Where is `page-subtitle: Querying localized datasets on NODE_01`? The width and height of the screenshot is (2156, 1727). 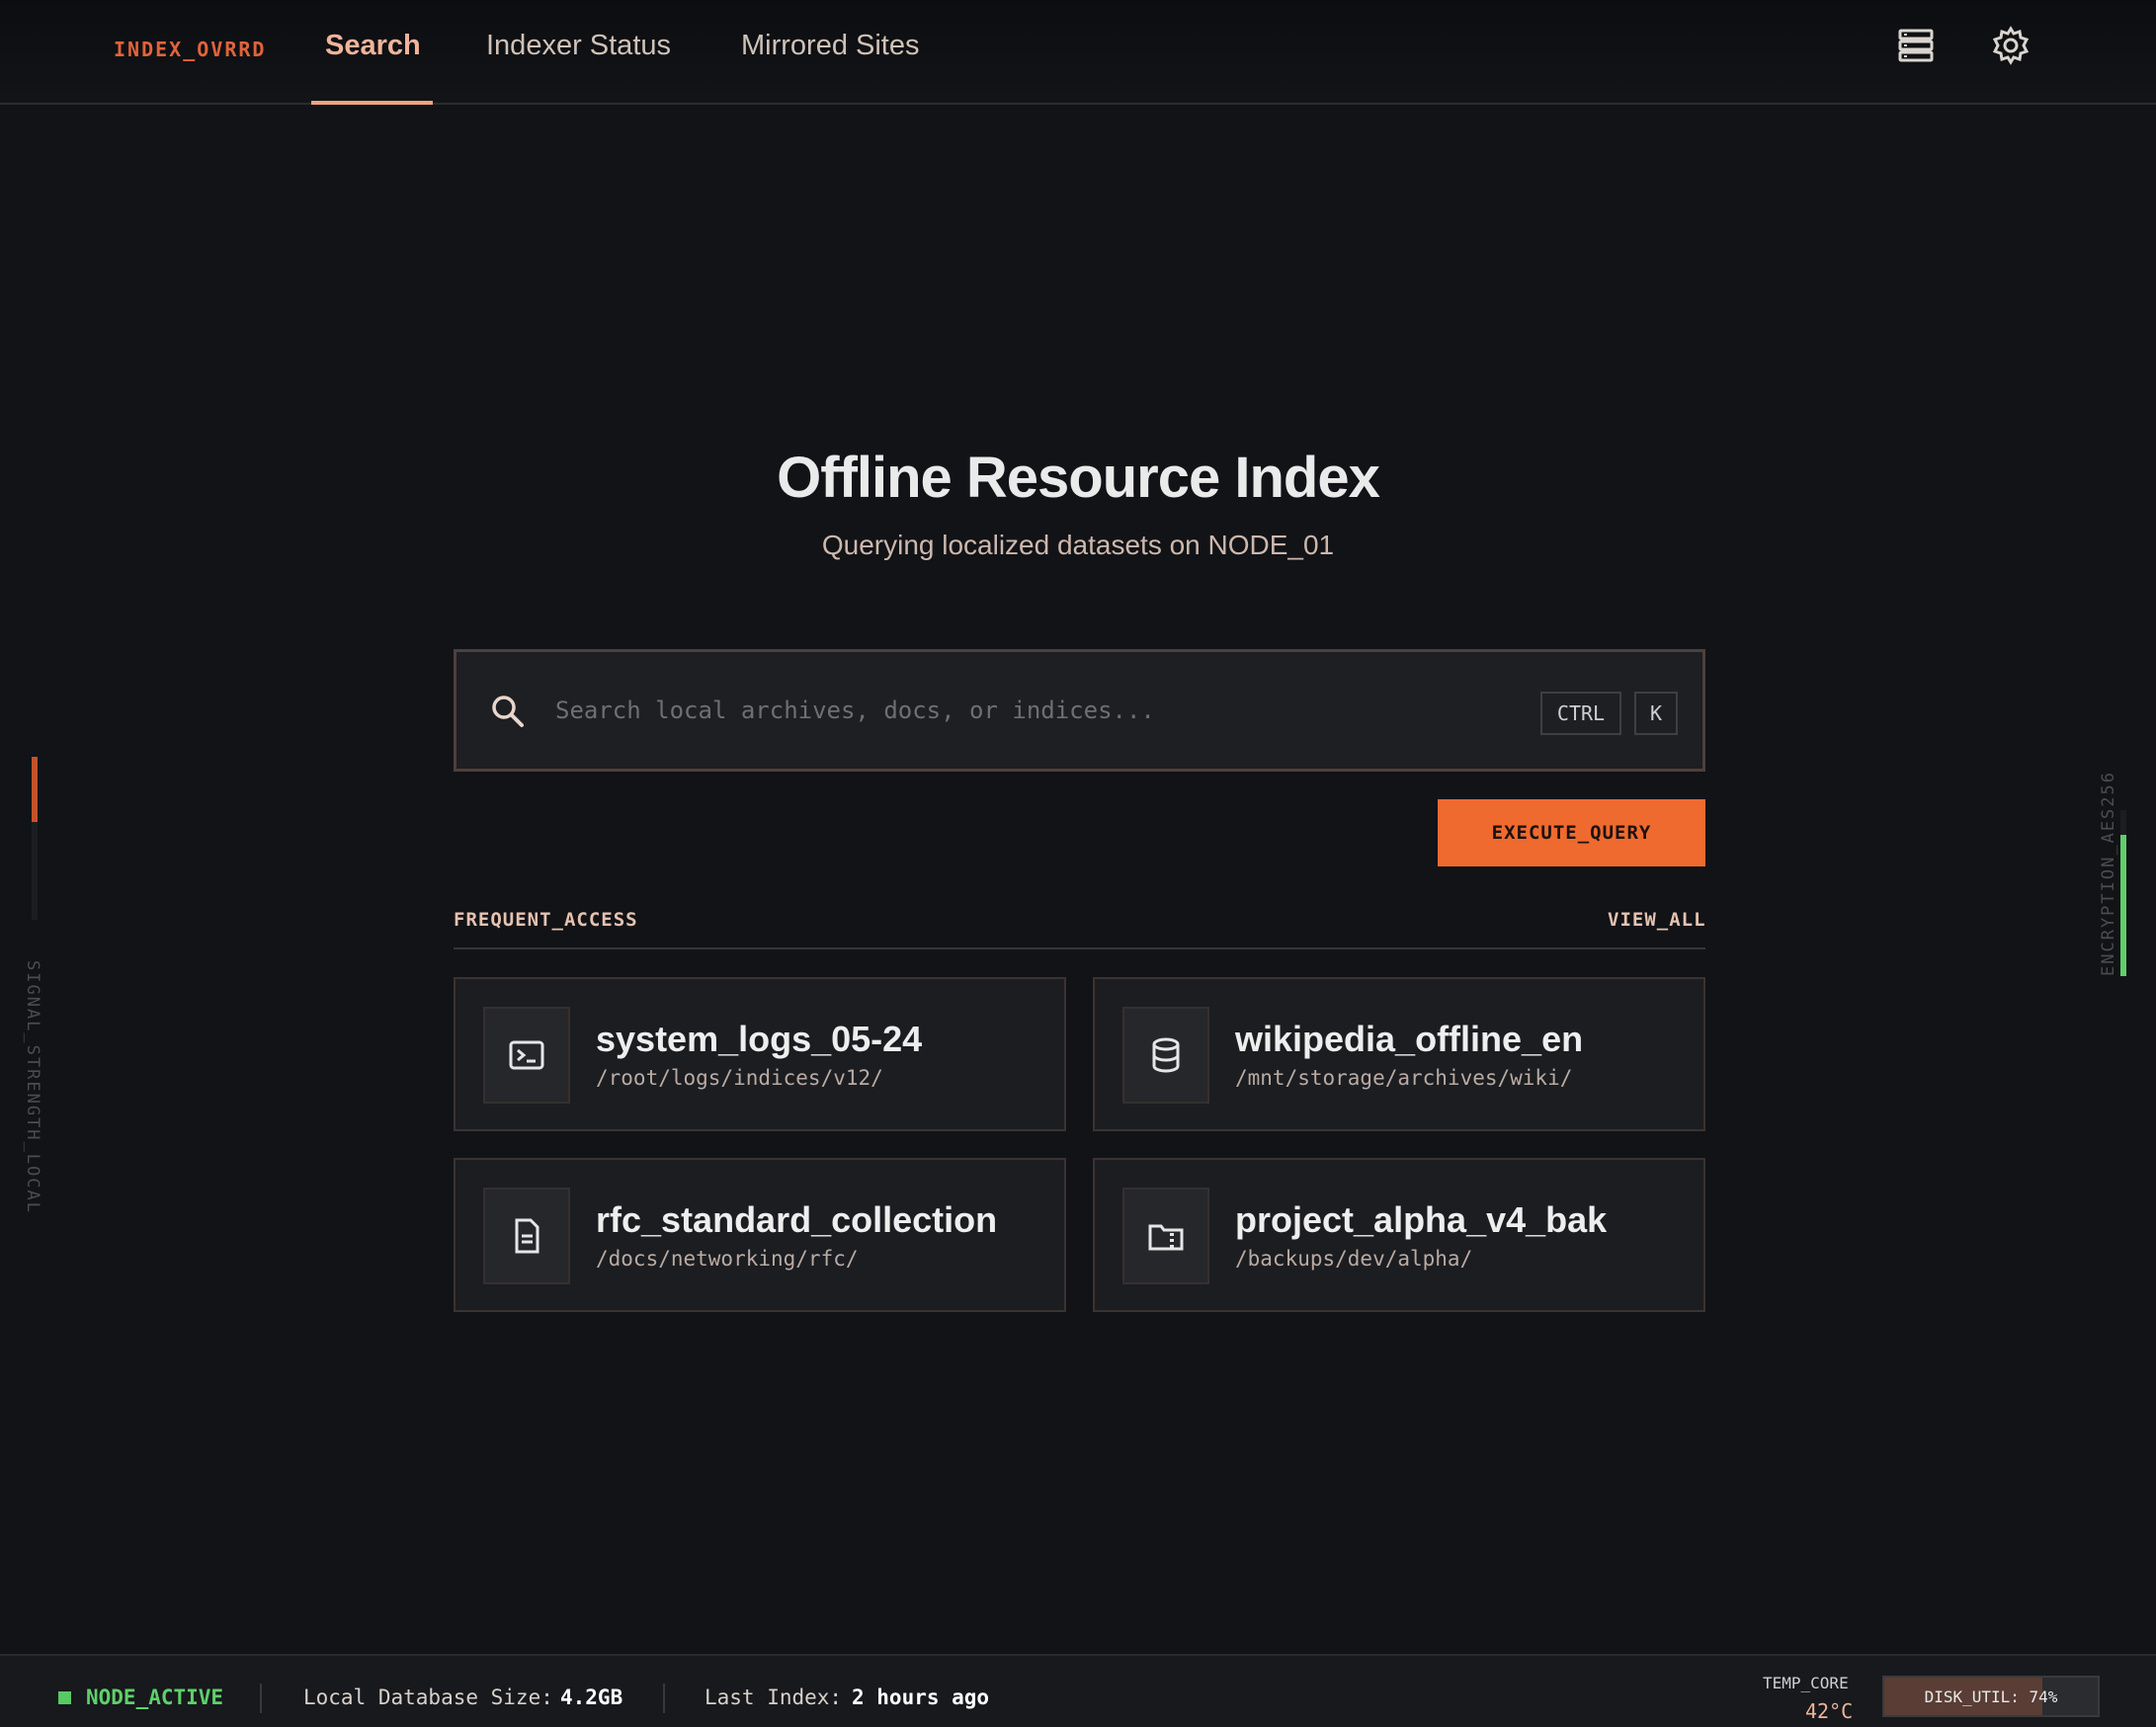
page-subtitle: Querying localized datasets on NODE_01 is located at coordinates (1078, 545).